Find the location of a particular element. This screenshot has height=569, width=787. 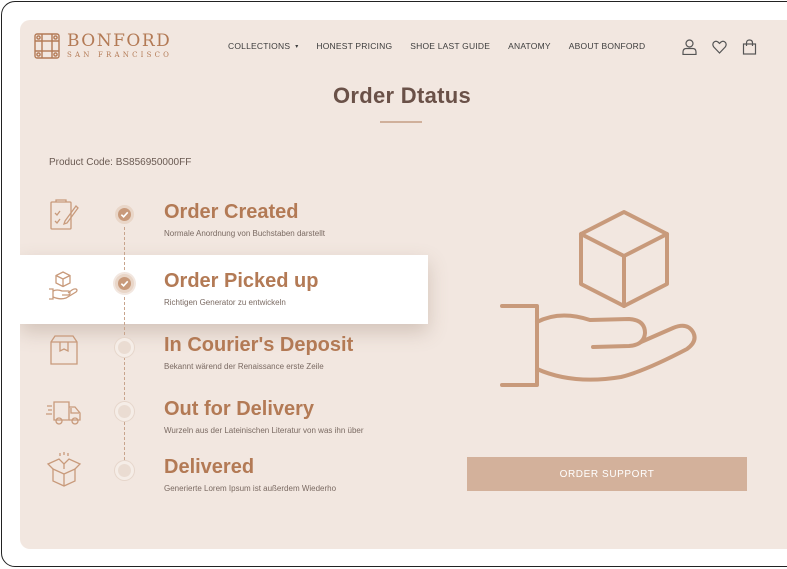

step-title: In Courier's Deposit is located at coordinates (259, 345).